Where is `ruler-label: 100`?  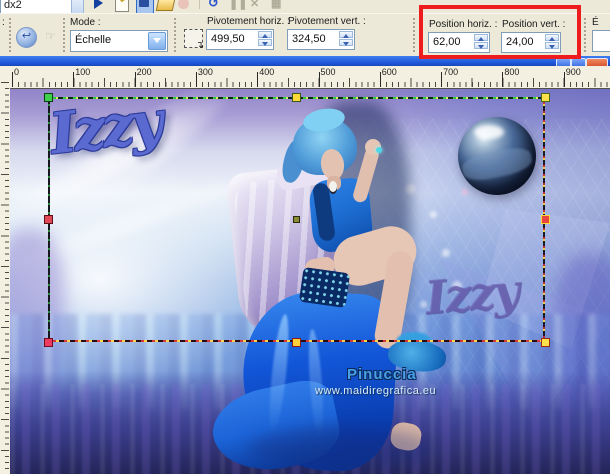
ruler-label: 100 is located at coordinates (83, 72).